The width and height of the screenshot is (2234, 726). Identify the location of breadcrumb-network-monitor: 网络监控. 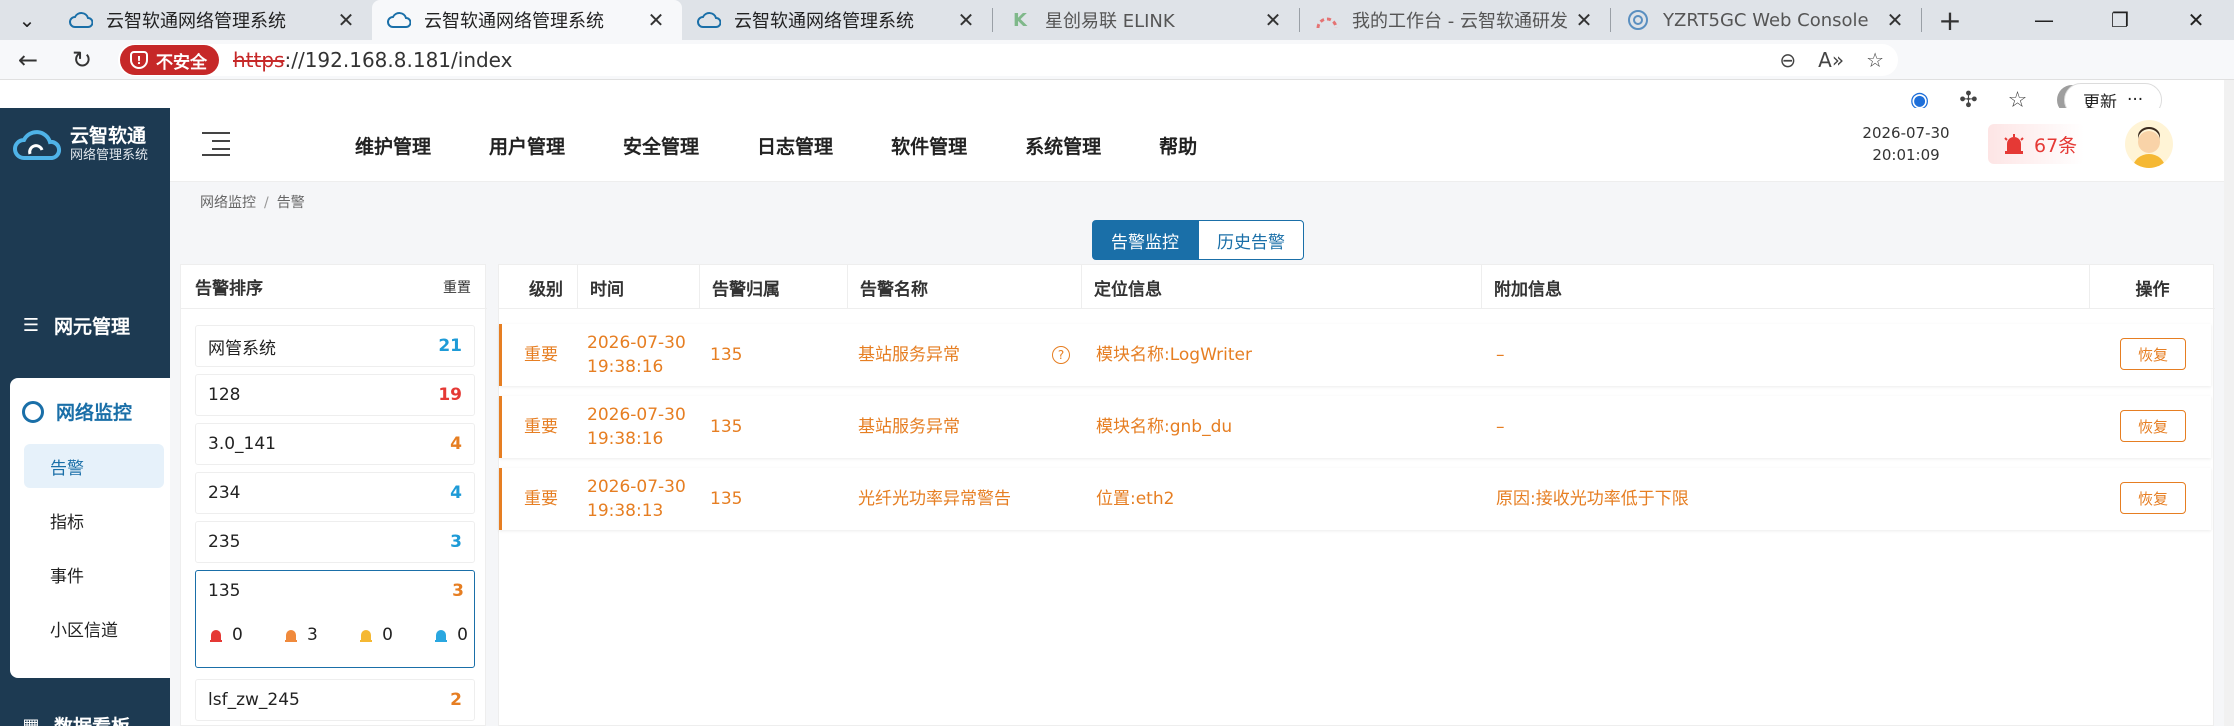
(228, 203).